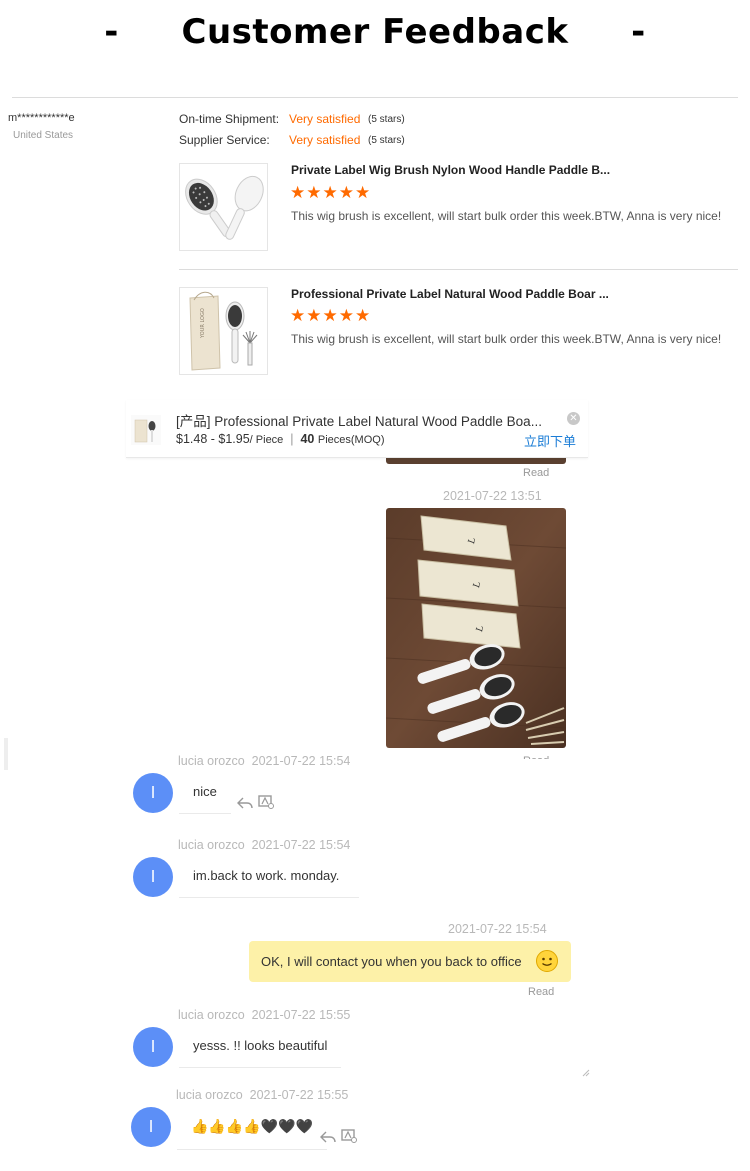  What do you see at coordinates (260, 1047) in the screenshot?
I see `message-bubble: yesss. !! looks beautiful` at bounding box center [260, 1047].